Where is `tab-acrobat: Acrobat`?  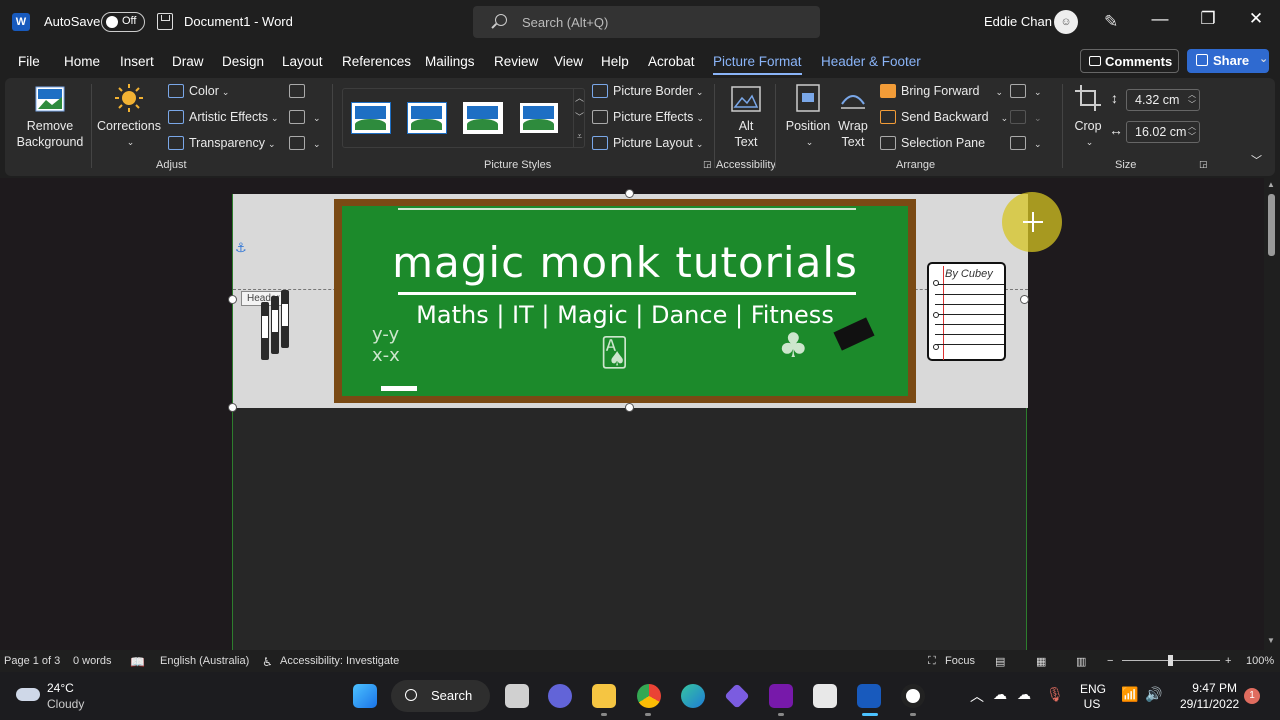 tab-acrobat: Acrobat is located at coordinates (671, 61).